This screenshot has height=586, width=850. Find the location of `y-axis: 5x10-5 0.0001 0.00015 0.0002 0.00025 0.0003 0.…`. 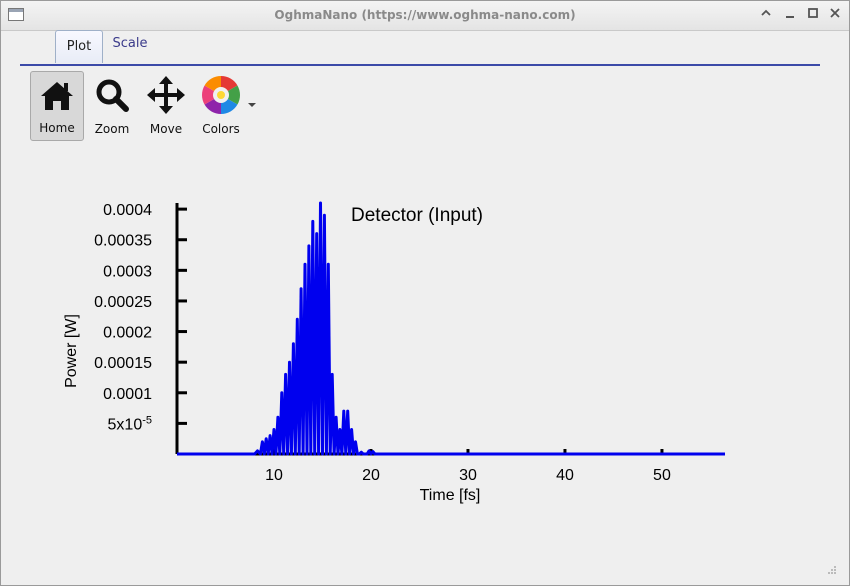

y-axis: 5x10-5 0.0001 0.00015 0.0002 0.00025 0.0003 0.… is located at coordinates (140, 328).